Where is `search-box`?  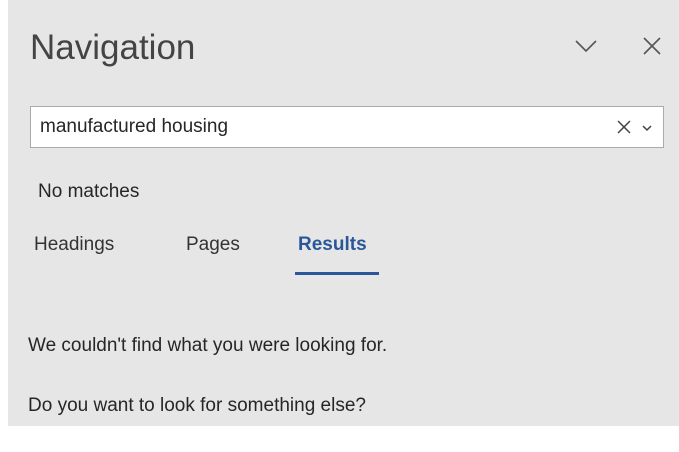
search-box is located at coordinates (347, 127).